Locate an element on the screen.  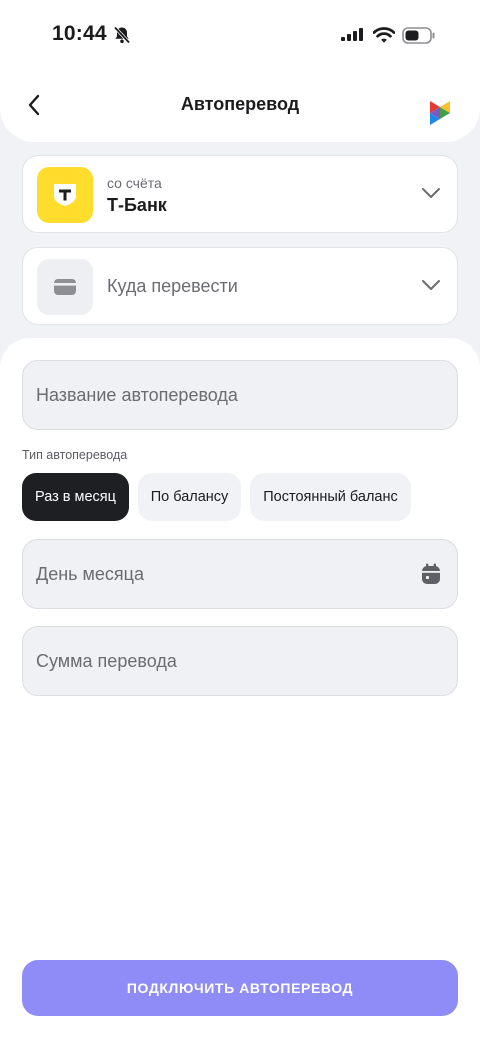
day-of-month-placeholder: День месяца is located at coordinates (90, 574).